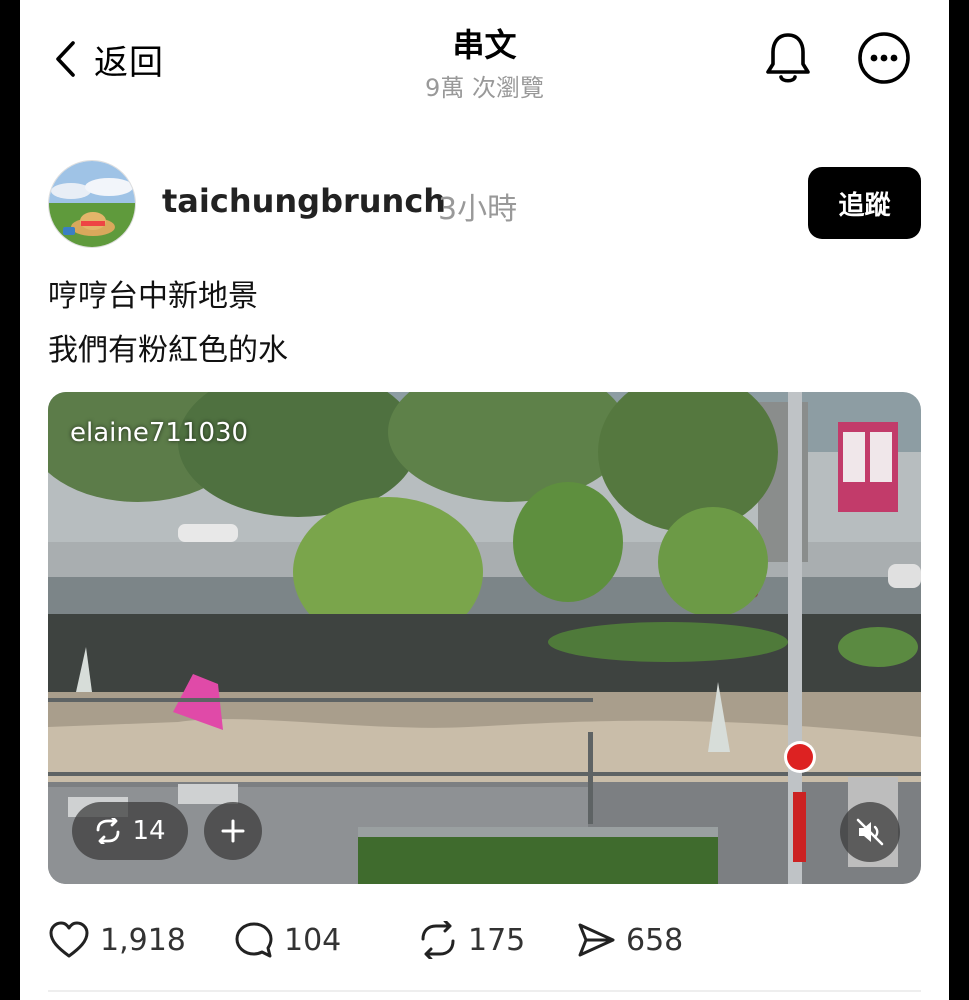 Image resolution: width=969 pixels, height=1000 pixels. I want to click on mute-button, so click(870, 832).